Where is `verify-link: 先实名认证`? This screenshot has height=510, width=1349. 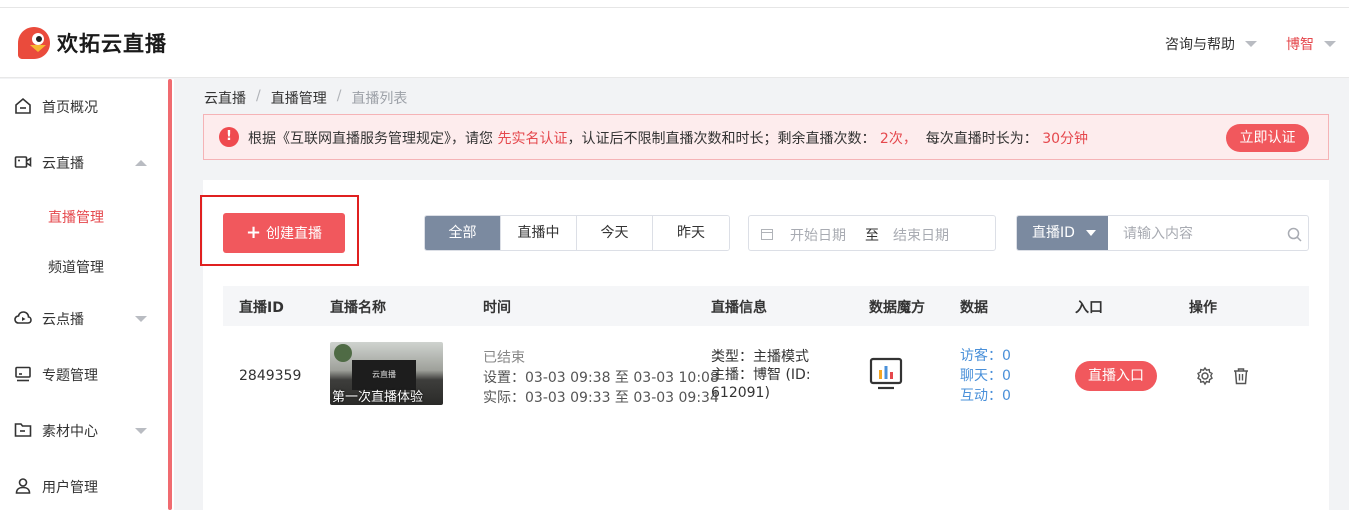 verify-link: 先实名认证 is located at coordinates (532, 139).